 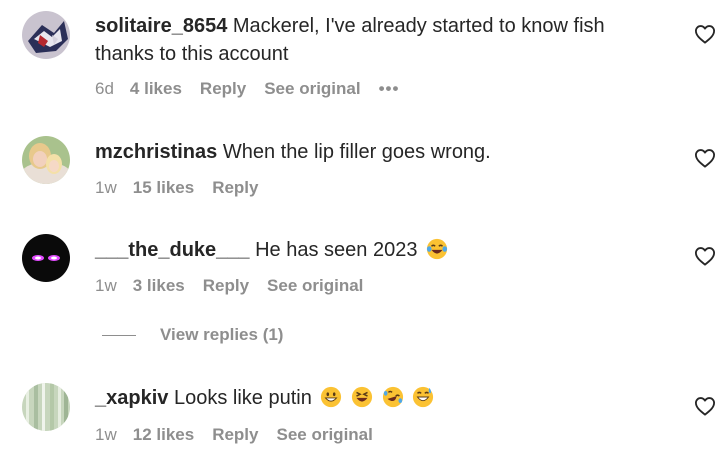 What do you see at coordinates (242, 398) in the screenshot?
I see `comment-text: Looks like putin` at bounding box center [242, 398].